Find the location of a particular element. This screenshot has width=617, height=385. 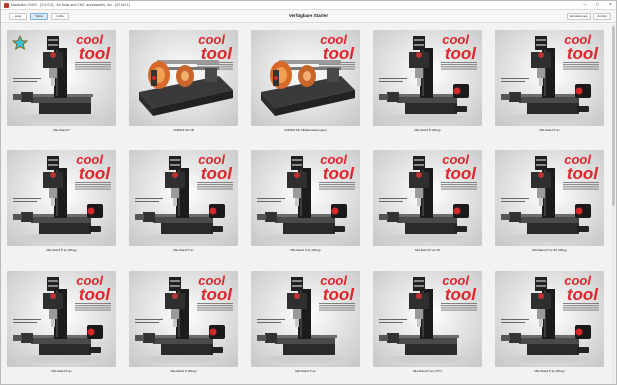

tile-label: MH-Stand P ax (TXY) is located at coordinates (427, 371).